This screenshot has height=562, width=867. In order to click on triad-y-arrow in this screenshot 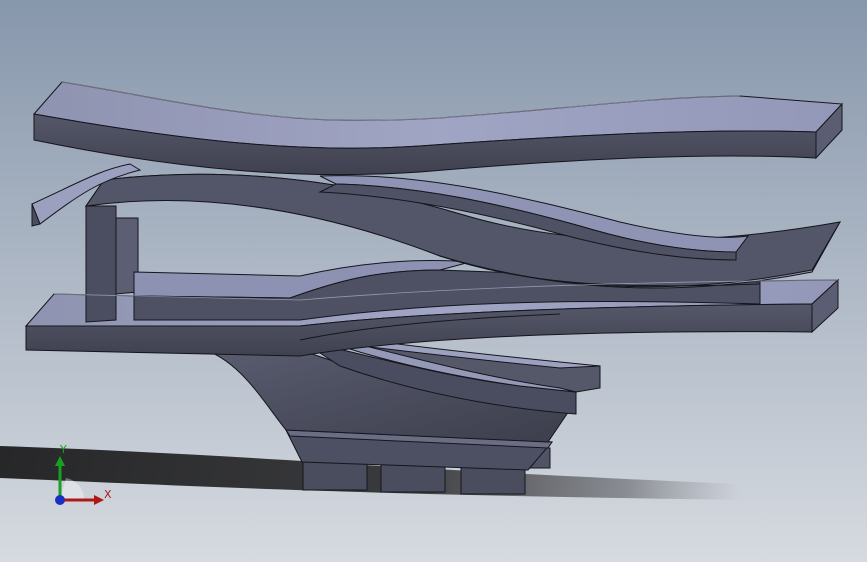, I will do `click(60, 461)`.